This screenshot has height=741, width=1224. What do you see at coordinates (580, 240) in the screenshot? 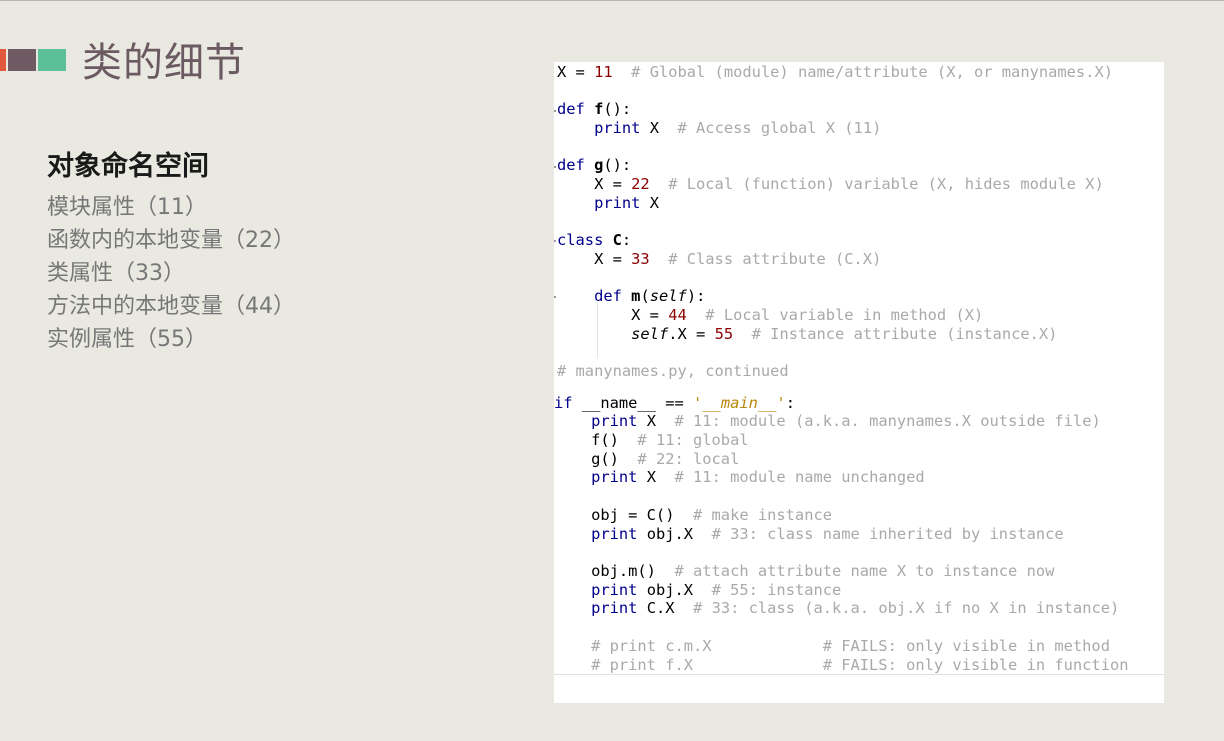
I see `code-token: class` at bounding box center [580, 240].